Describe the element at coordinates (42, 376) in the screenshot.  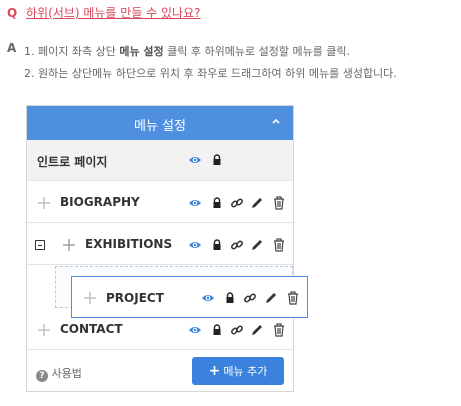
I see `question-circle-icon: ?` at that location.